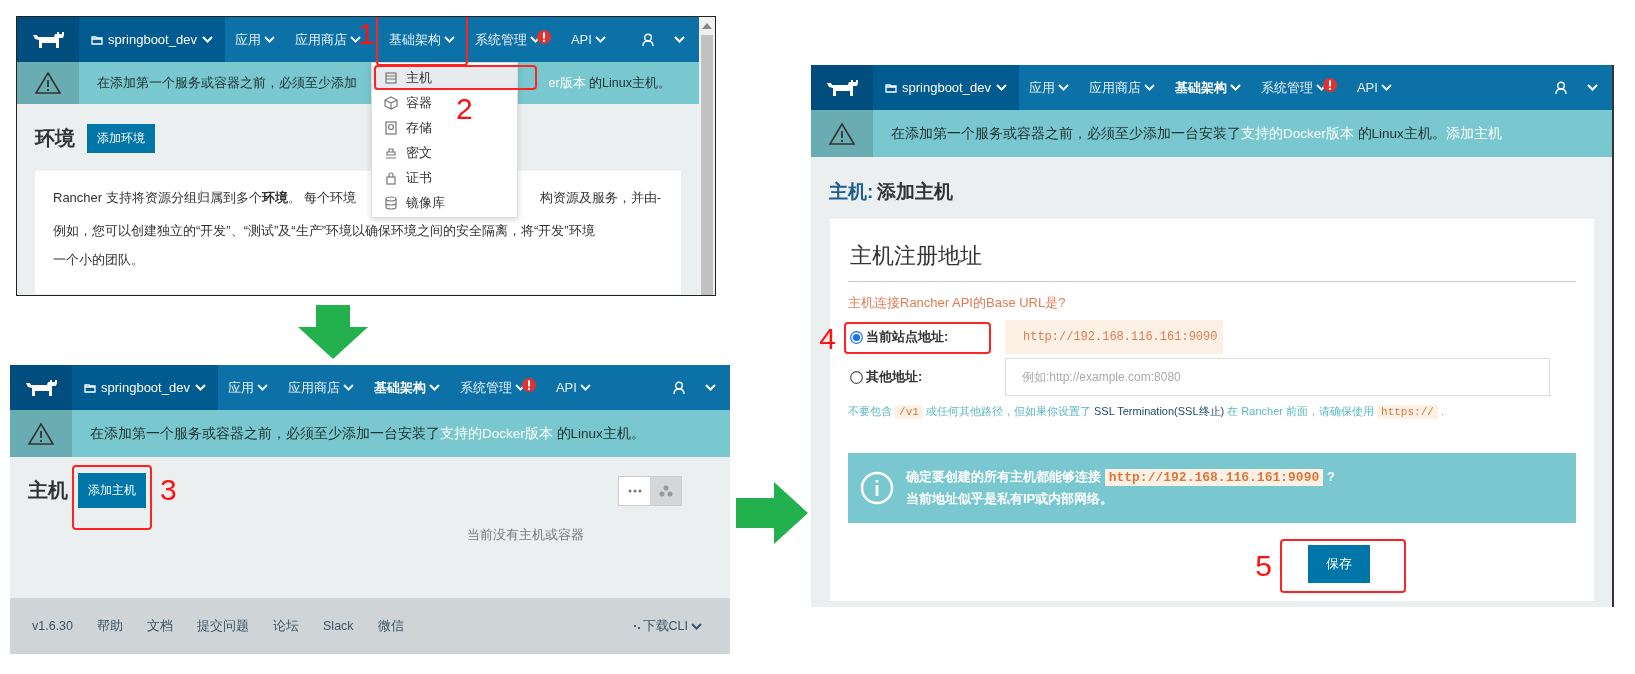 Image resolution: width=1635 pixels, height=674 pixels. Describe the element at coordinates (630, 82) in the screenshot. I see `banner-text: 的Linux主机。` at that location.